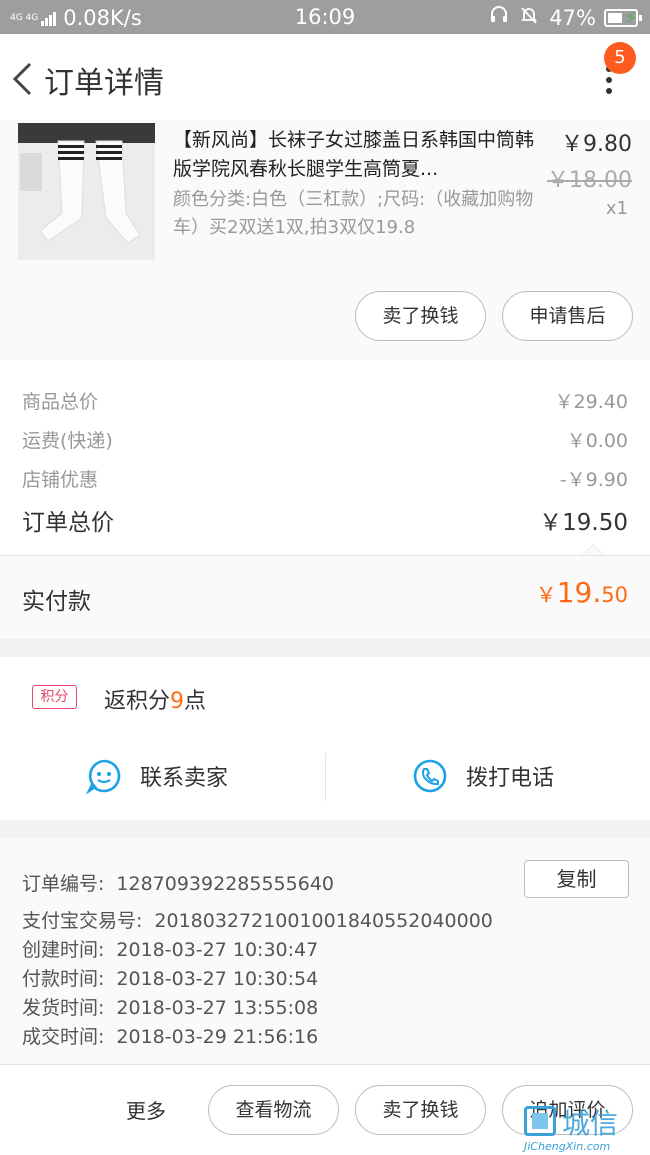 The width and height of the screenshot is (650, 1155). I want to click on paid-amount: ￥19.50, so click(582, 592).